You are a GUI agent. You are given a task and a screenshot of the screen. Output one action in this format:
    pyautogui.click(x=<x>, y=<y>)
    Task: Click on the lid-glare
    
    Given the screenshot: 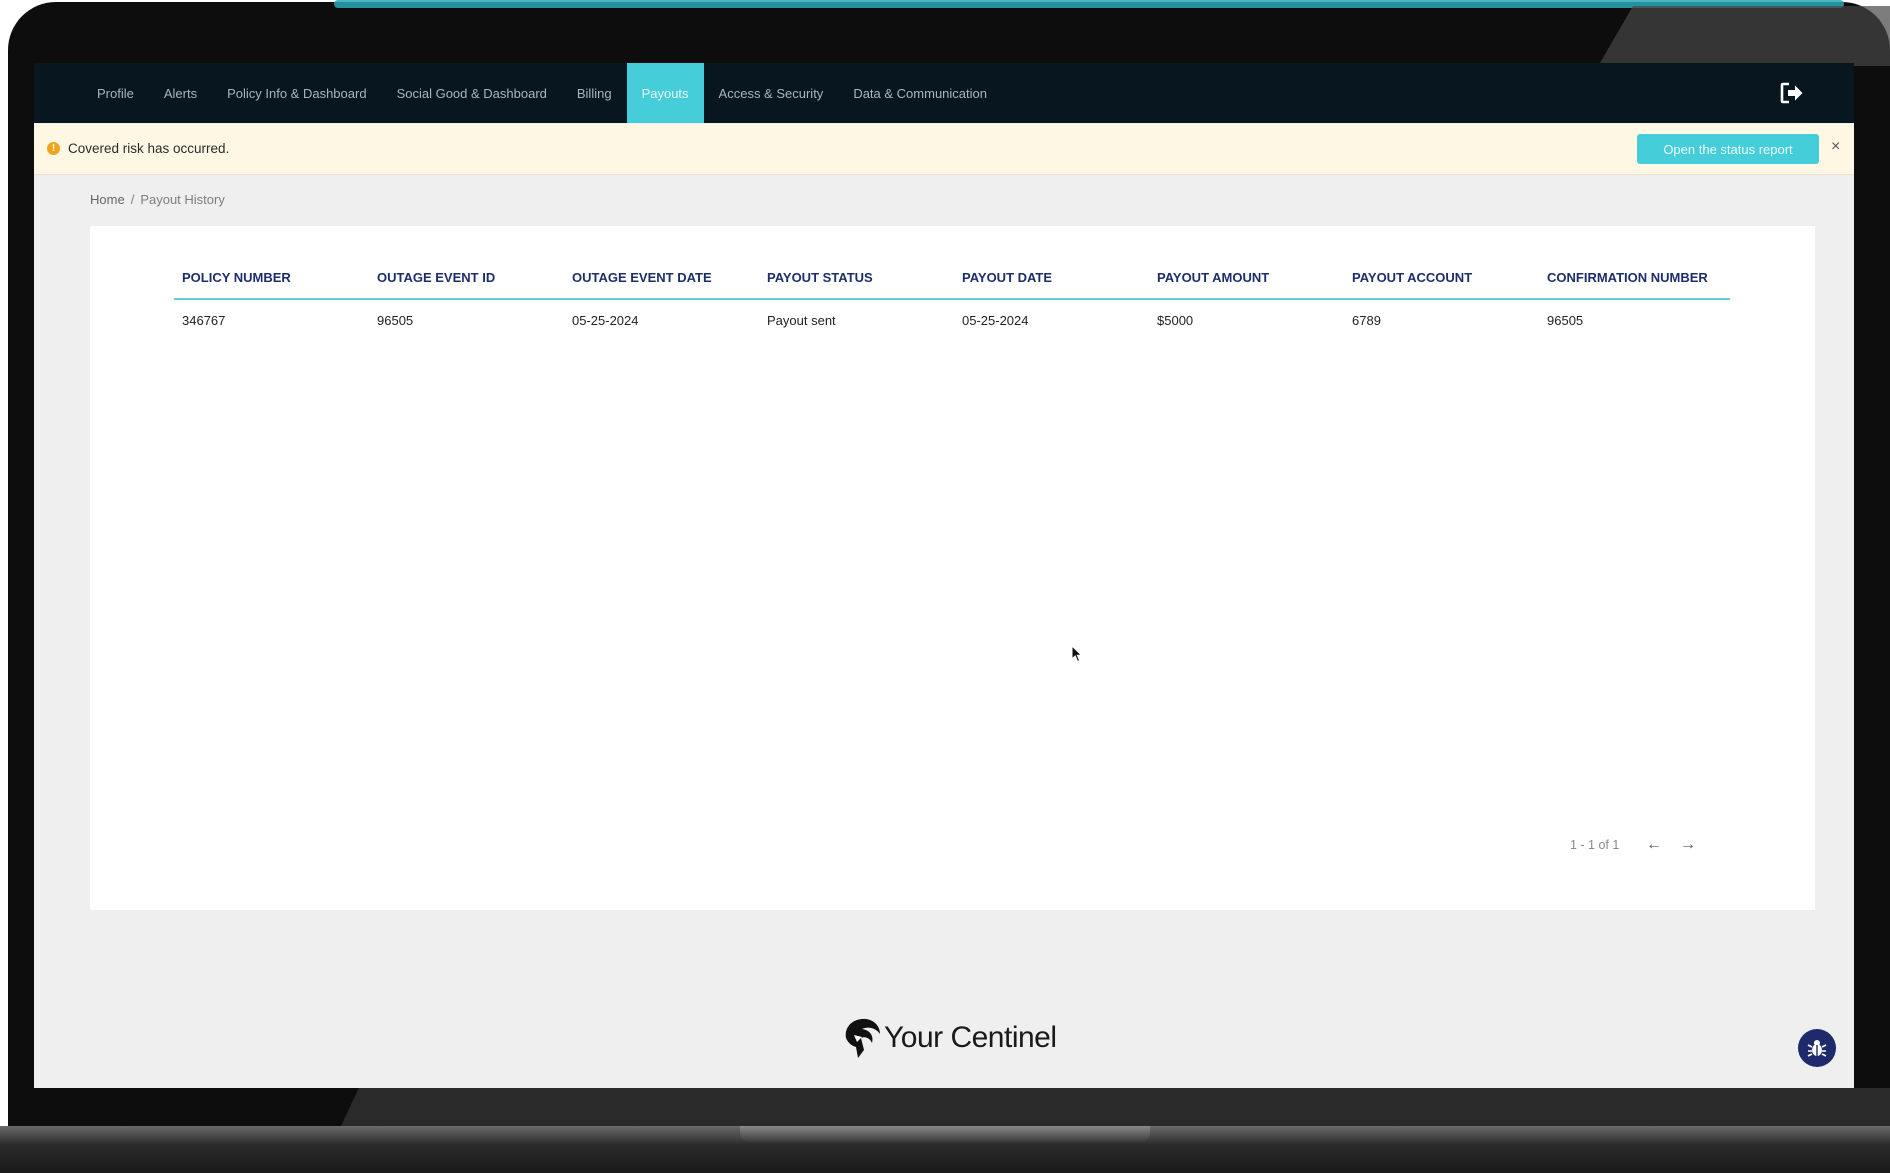 What is the action you would take?
    pyautogui.click(x=1725, y=36)
    